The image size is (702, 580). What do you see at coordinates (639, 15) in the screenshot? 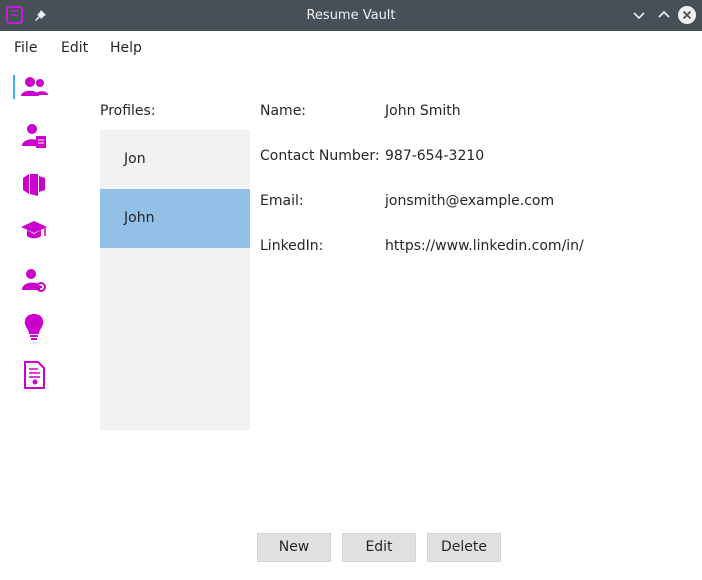
I see `minimize-icon` at bounding box center [639, 15].